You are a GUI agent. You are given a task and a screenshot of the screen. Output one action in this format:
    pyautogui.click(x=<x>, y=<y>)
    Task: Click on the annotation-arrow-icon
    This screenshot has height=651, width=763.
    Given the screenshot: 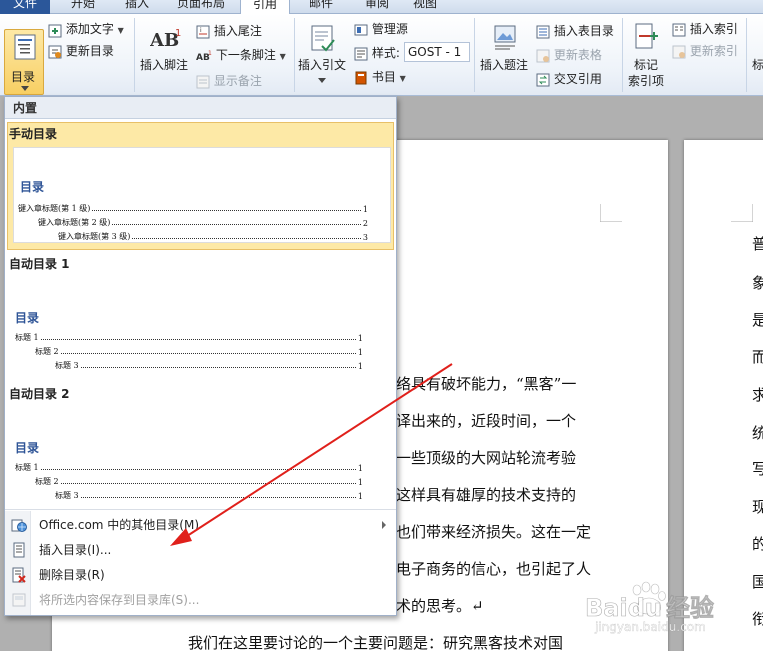 What is the action you would take?
    pyautogui.click(x=311, y=454)
    